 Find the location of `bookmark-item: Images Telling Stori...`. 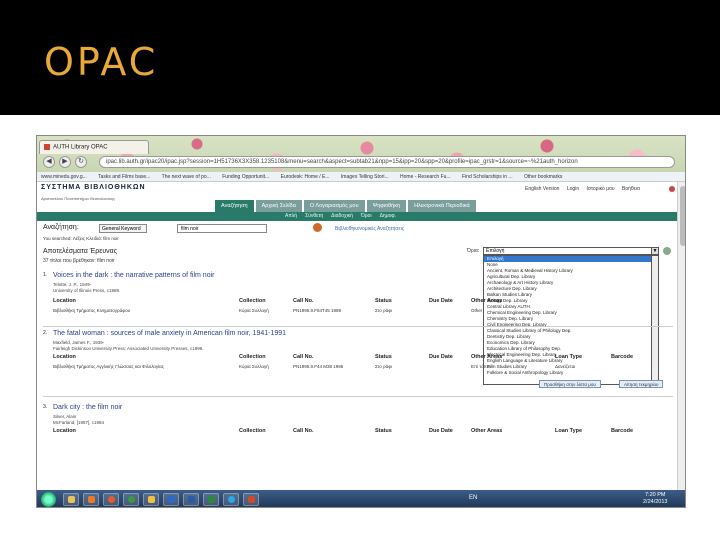

bookmark-item: Images Telling Stori... is located at coordinates (365, 177).